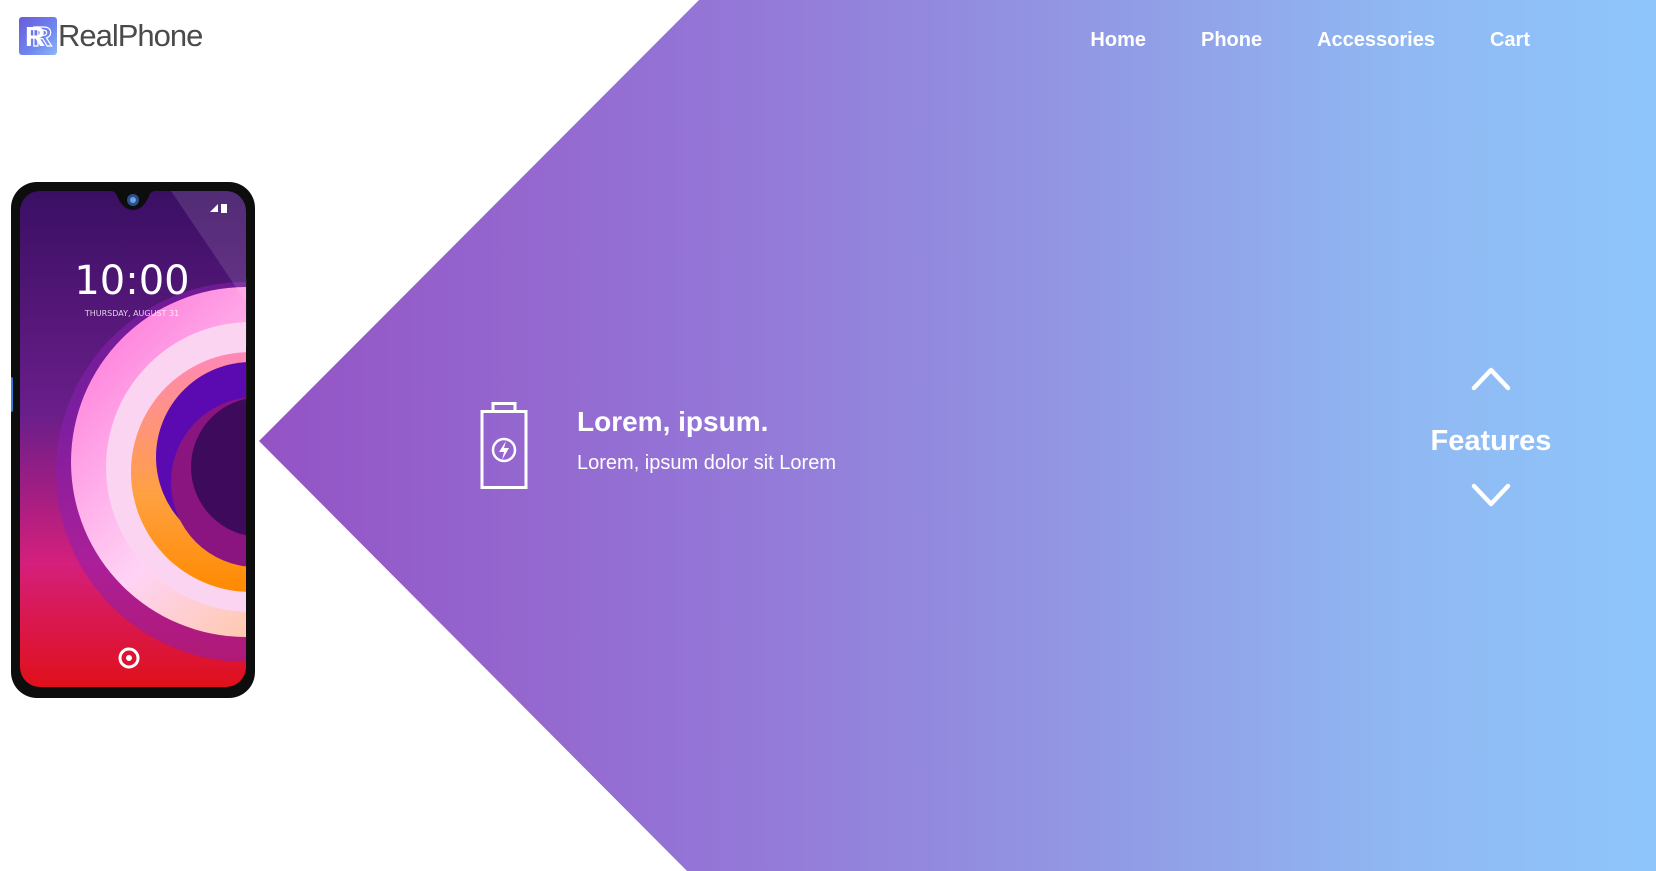  Describe the element at coordinates (42, 36) in the screenshot. I see `logo-letter-echo: R` at that location.